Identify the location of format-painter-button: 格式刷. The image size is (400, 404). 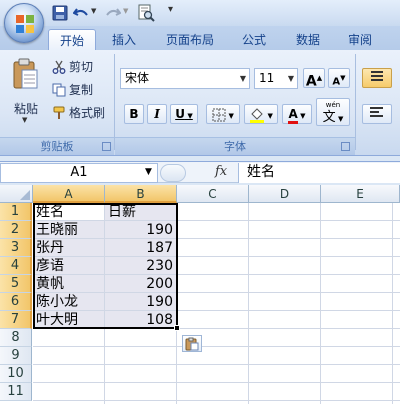
(78, 113).